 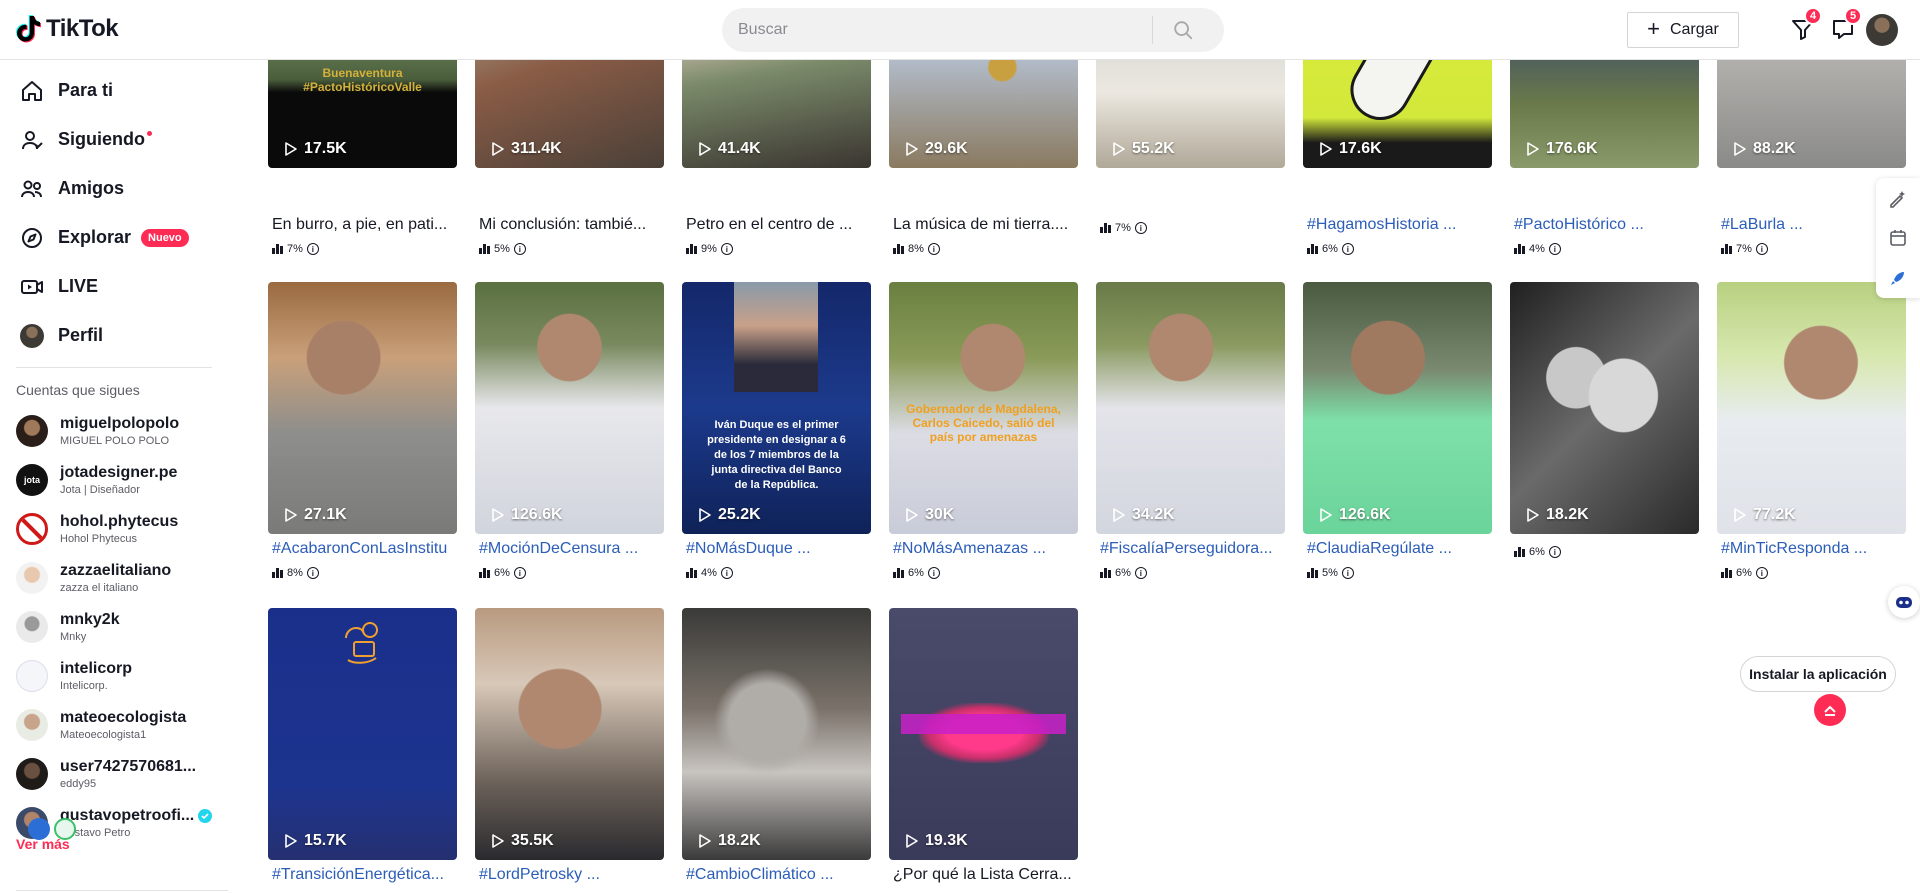 What do you see at coordinates (1904, 602) in the screenshot?
I see `assistant-button` at bounding box center [1904, 602].